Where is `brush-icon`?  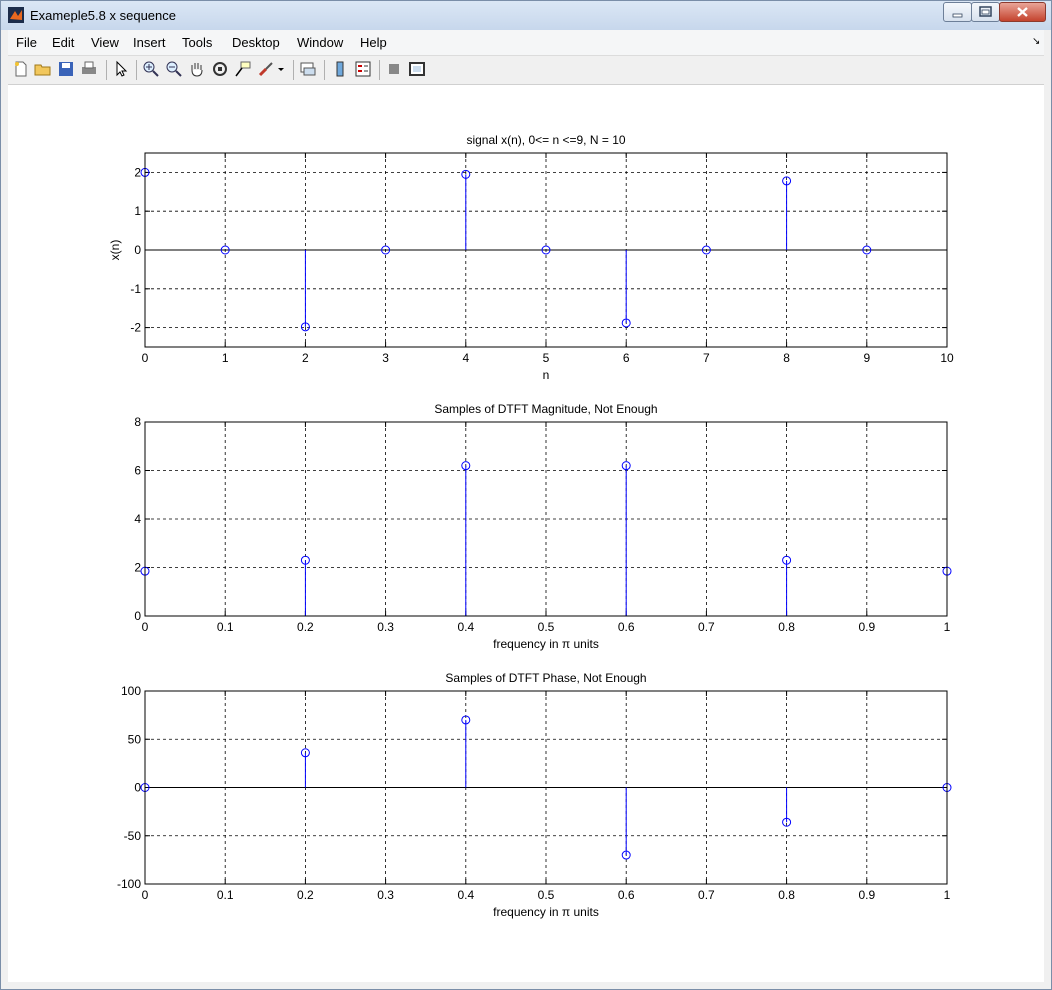 brush-icon is located at coordinates (266, 69).